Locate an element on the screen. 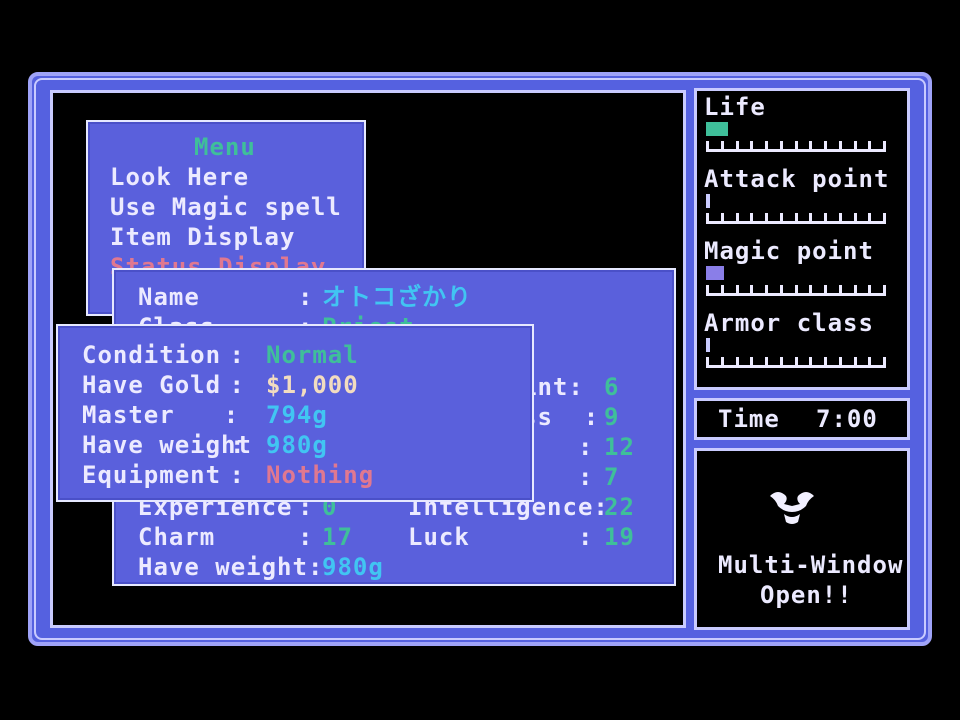  menu-item-use-magic-spell: Use Magic spell is located at coordinates (226, 207).